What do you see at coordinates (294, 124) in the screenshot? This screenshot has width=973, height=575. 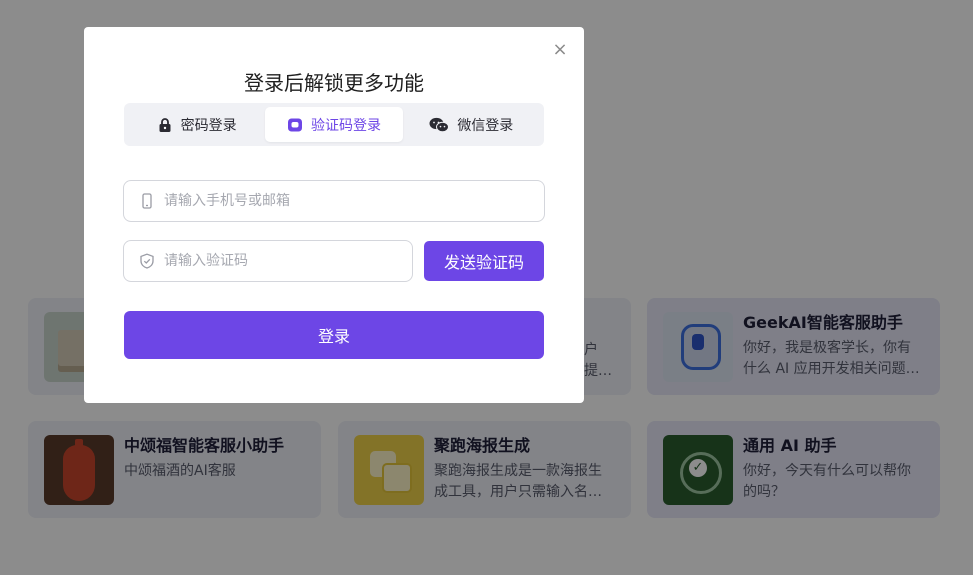 I see `message-icon` at bounding box center [294, 124].